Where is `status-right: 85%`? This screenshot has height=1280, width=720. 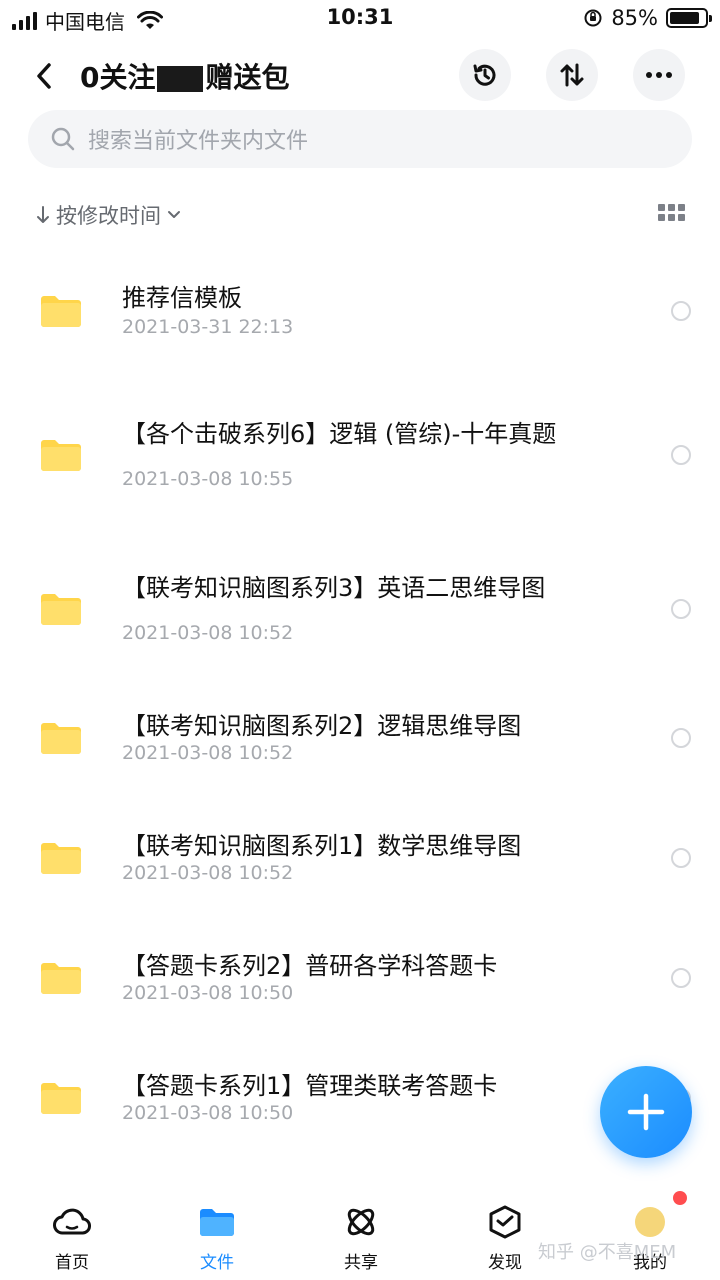 status-right: 85% is located at coordinates (647, 18).